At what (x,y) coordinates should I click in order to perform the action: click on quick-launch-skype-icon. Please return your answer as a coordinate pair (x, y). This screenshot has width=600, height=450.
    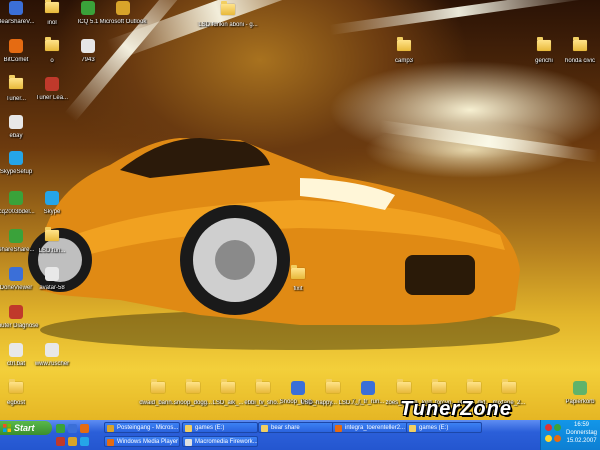
    Looking at the image, I should click on (84, 441).